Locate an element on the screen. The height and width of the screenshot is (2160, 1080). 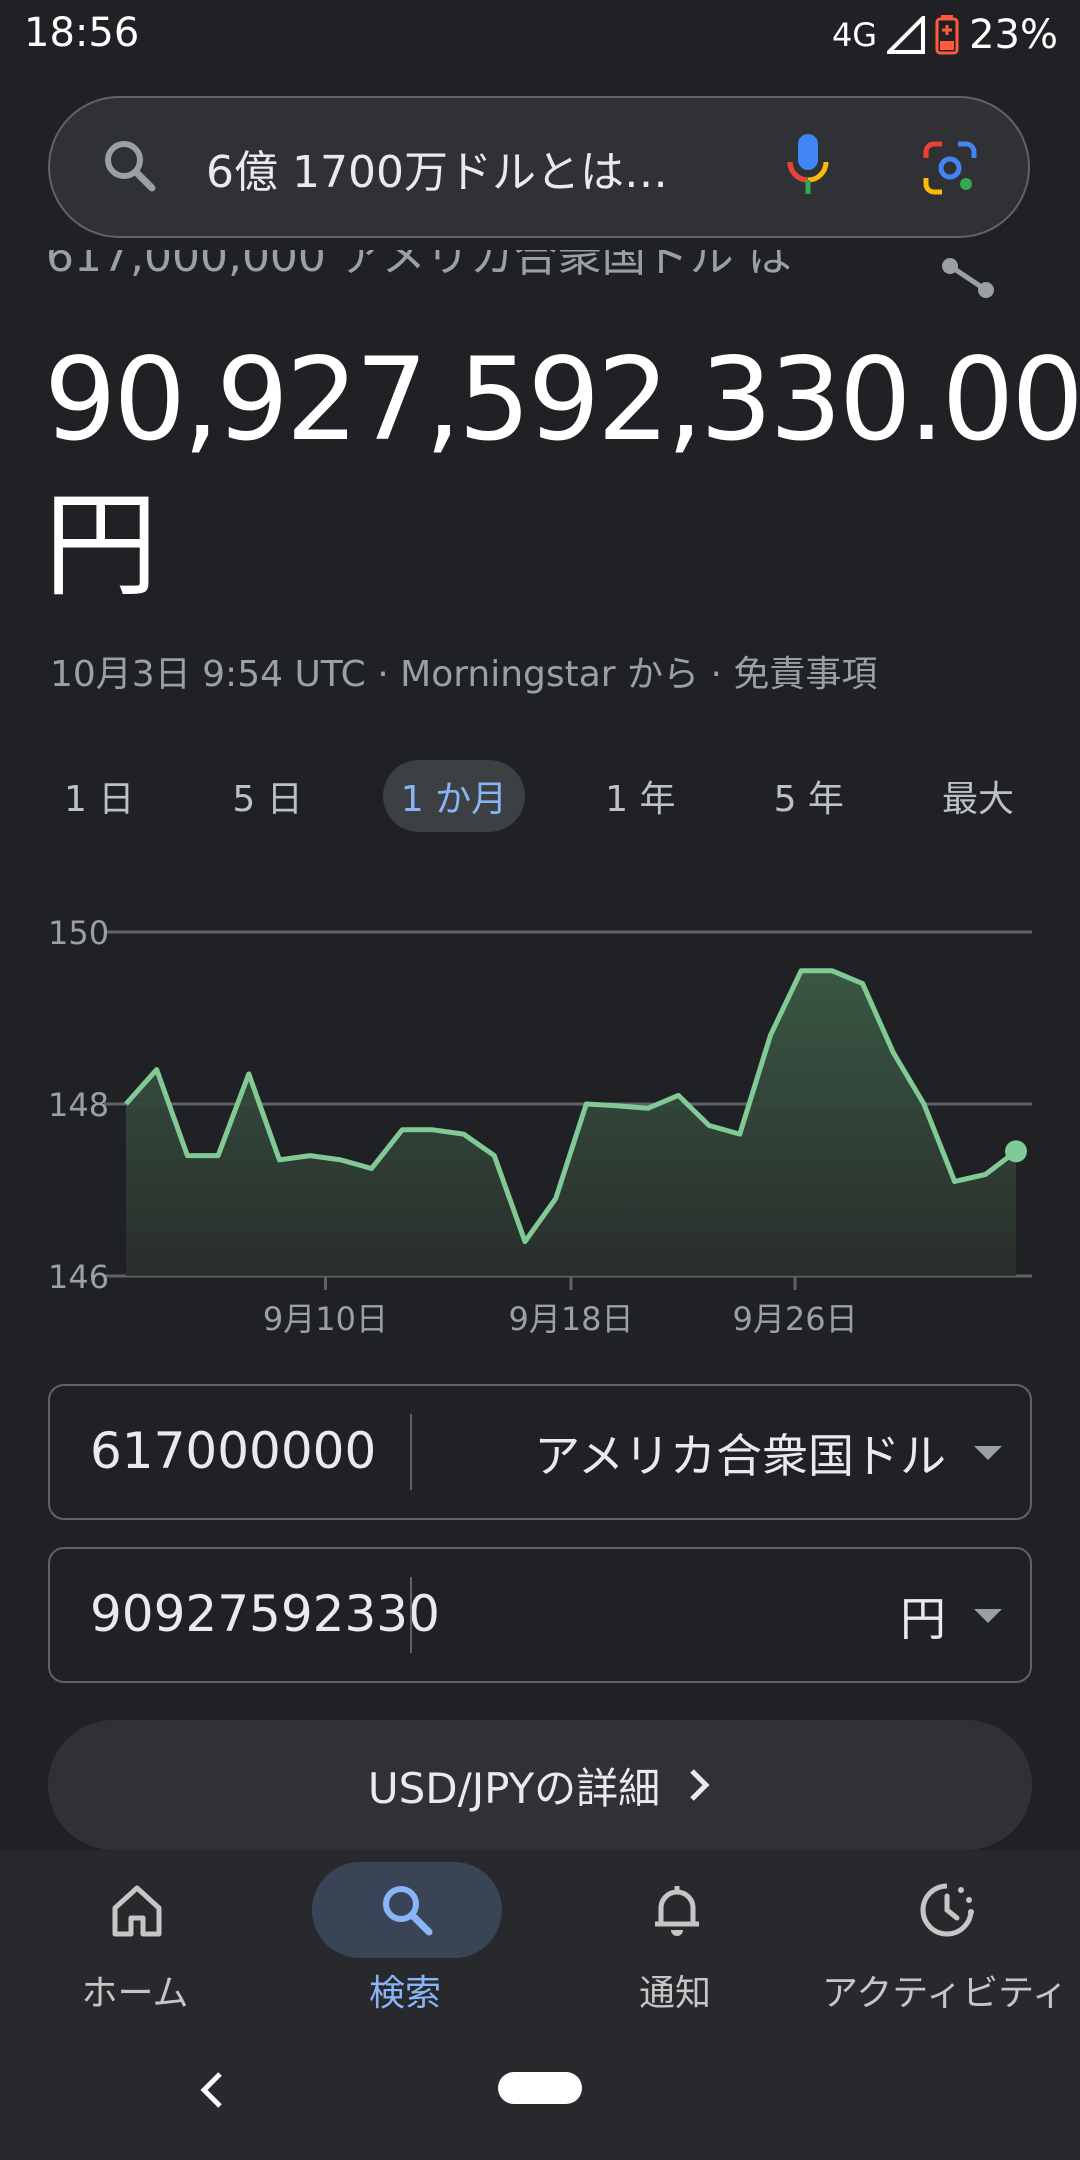
chart-area-fill is located at coordinates (571, 1123).